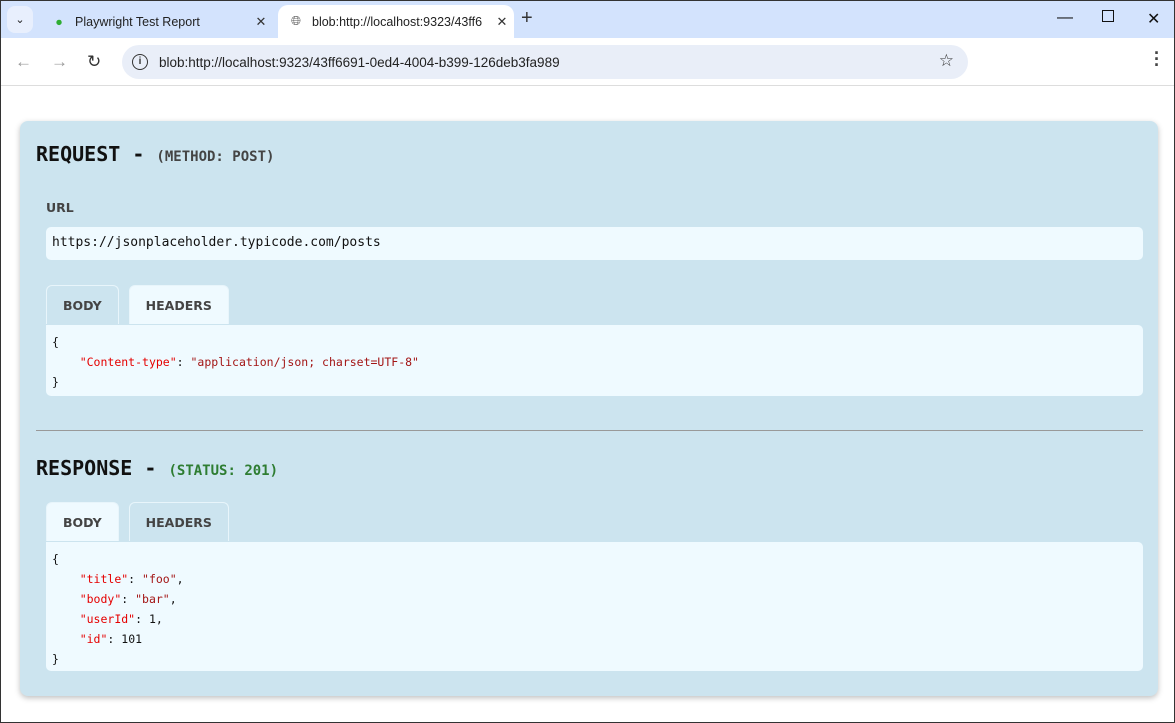 Image resolution: width=1175 pixels, height=723 pixels. What do you see at coordinates (94, 62) in the screenshot?
I see `reload-button: ↻` at bounding box center [94, 62].